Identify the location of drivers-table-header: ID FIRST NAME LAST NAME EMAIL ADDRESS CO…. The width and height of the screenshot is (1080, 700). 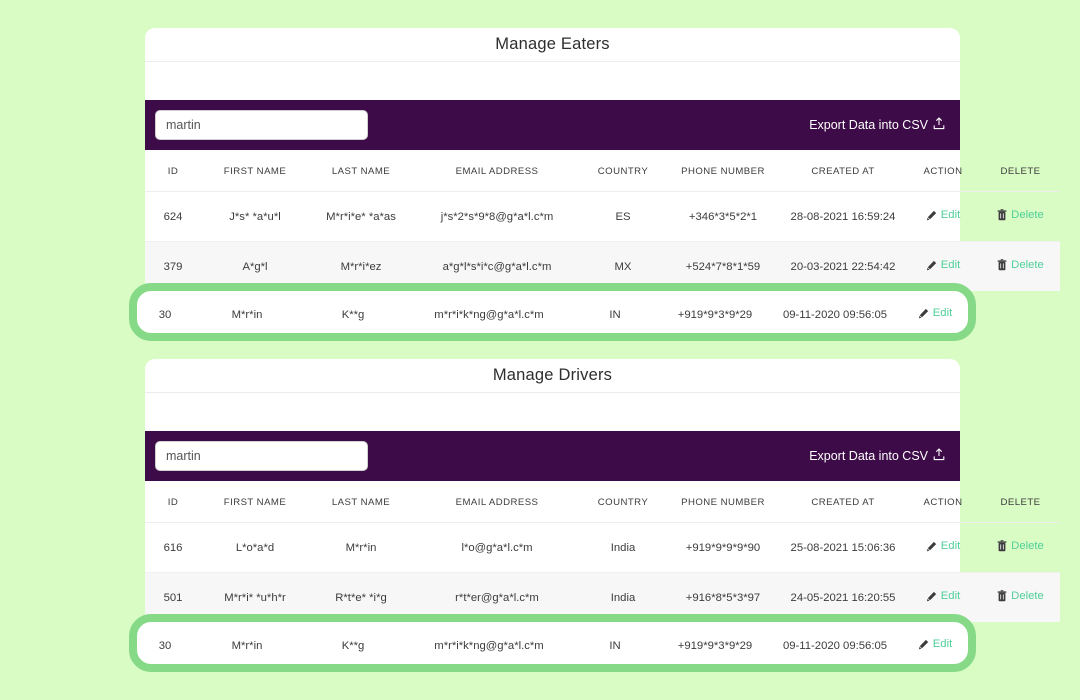
(602, 502).